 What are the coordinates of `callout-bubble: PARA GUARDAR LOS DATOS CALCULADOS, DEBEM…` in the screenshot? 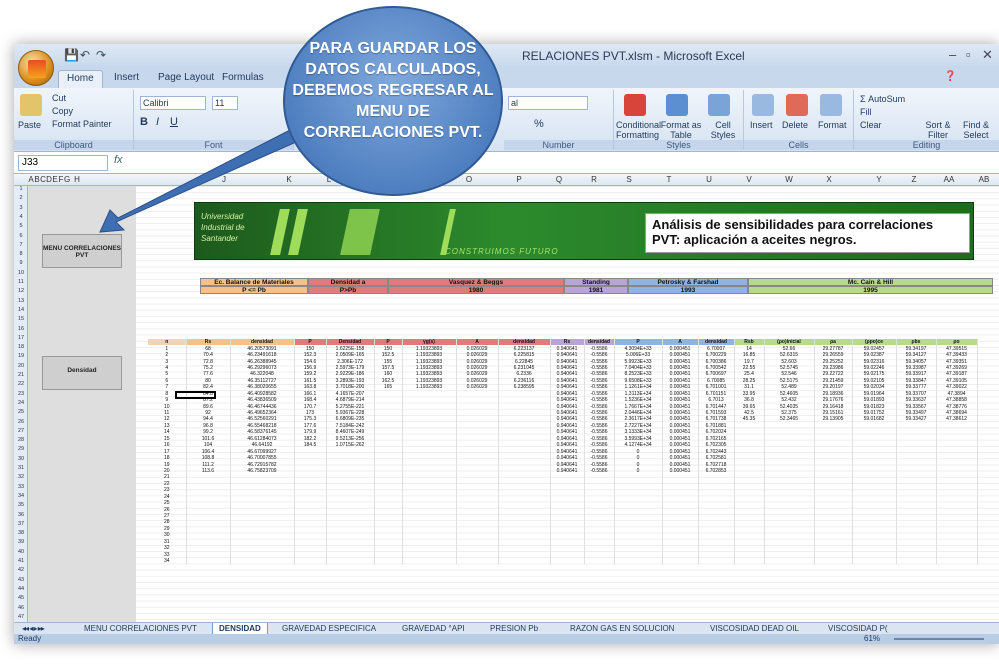 It's located at (393, 101).